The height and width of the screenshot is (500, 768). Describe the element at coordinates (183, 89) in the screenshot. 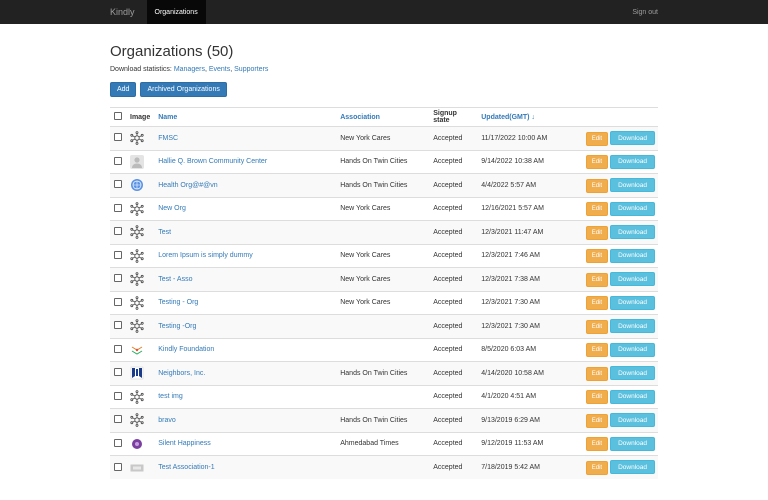

I see `archived-organizations-button: Archived Organizations` at that location.